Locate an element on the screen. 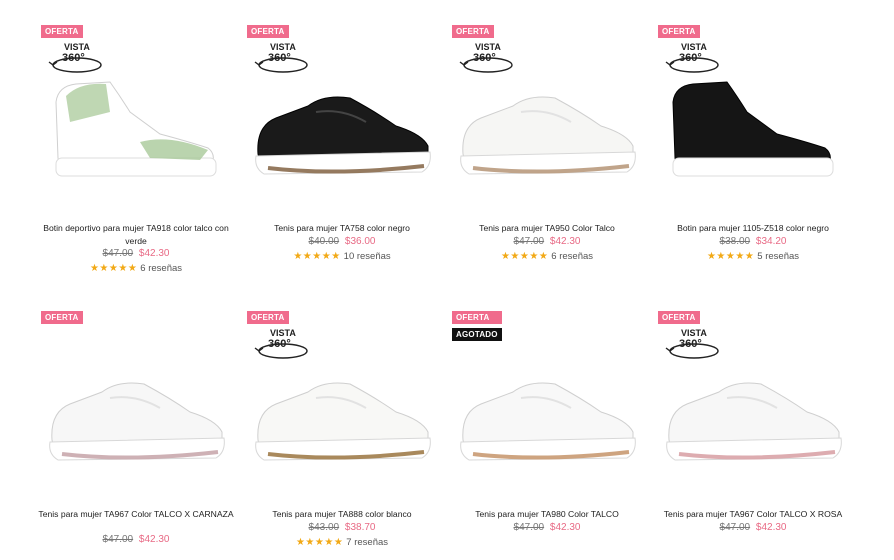 This screenshot has height=560, width=894. product-title: Tenis para mujer TA950 Color Talco is located at coordinates (547, 228).